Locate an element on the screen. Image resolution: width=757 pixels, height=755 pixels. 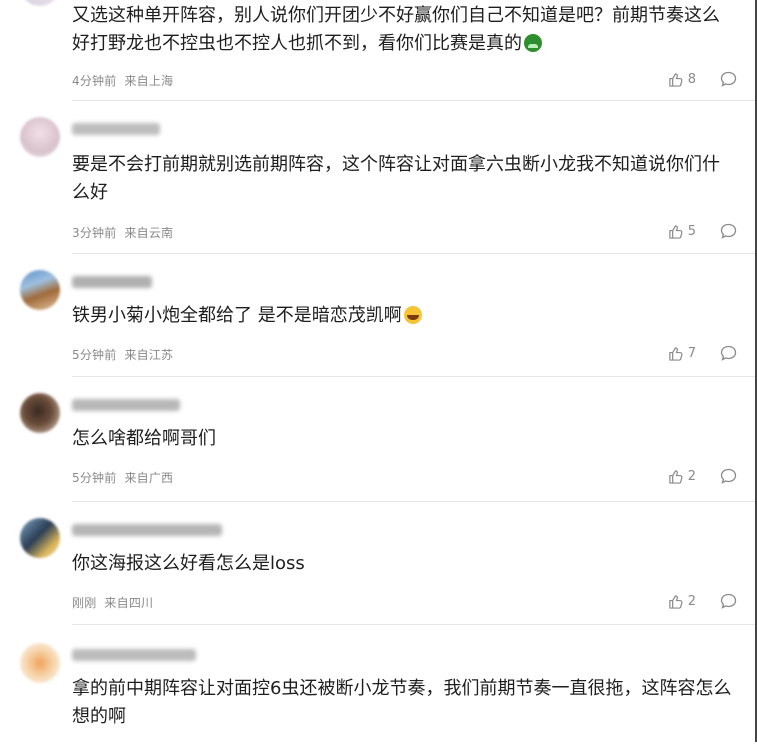
comment-meta: 3分钟前 来自云南 is located at coordinates (122, 232).